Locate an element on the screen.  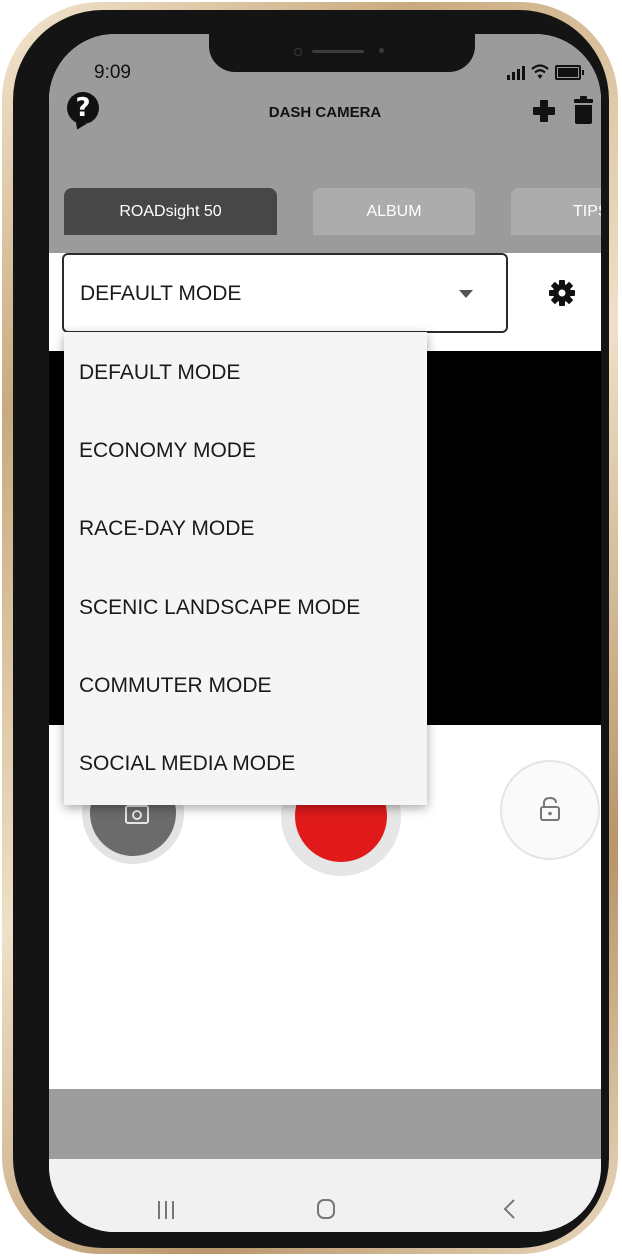
menu-item-scenic-landscape-mode: SCENIC LANDSCAPE MODE is located at coordinates (245, 608).